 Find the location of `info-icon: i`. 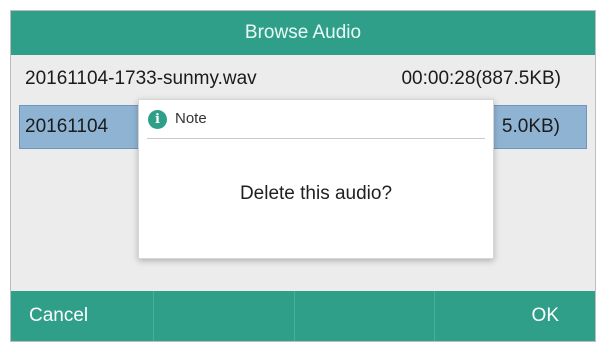

info-icon: i is located at coordinates (157, 119).